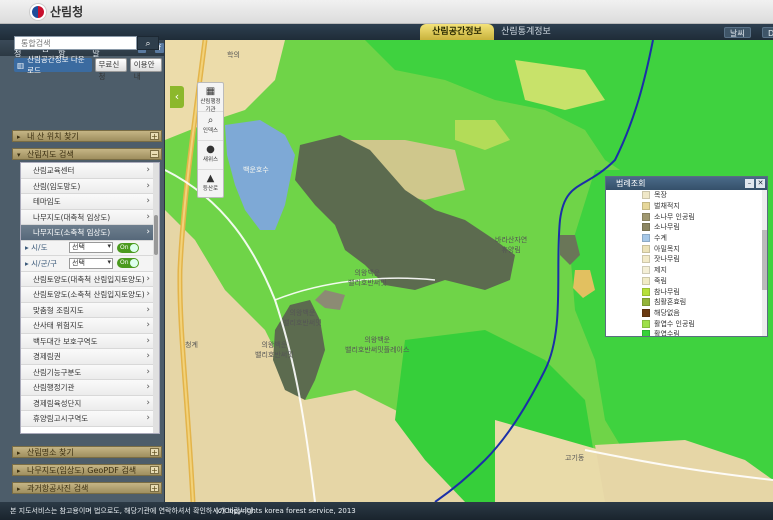 The width and height of the screenshot is (773, 520). What do you see at coordinates (749, 183) in the screenshot?
I see `minimize-icon: –` at bounding box center [749, 183].